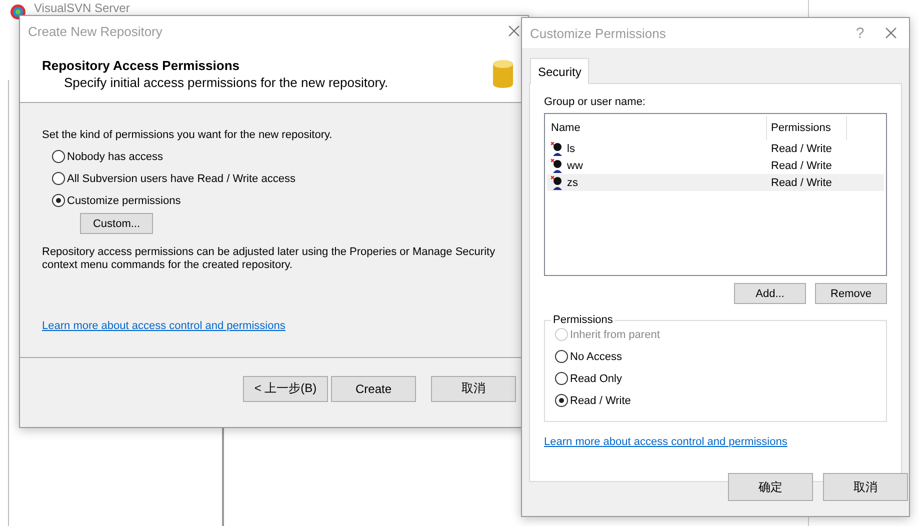 Image resolution: width=919 pixels, height=526 pixels. Describe the element at coordinates (600, 400) in the screenshot. I see `radio-label: Read / Write` at that location.